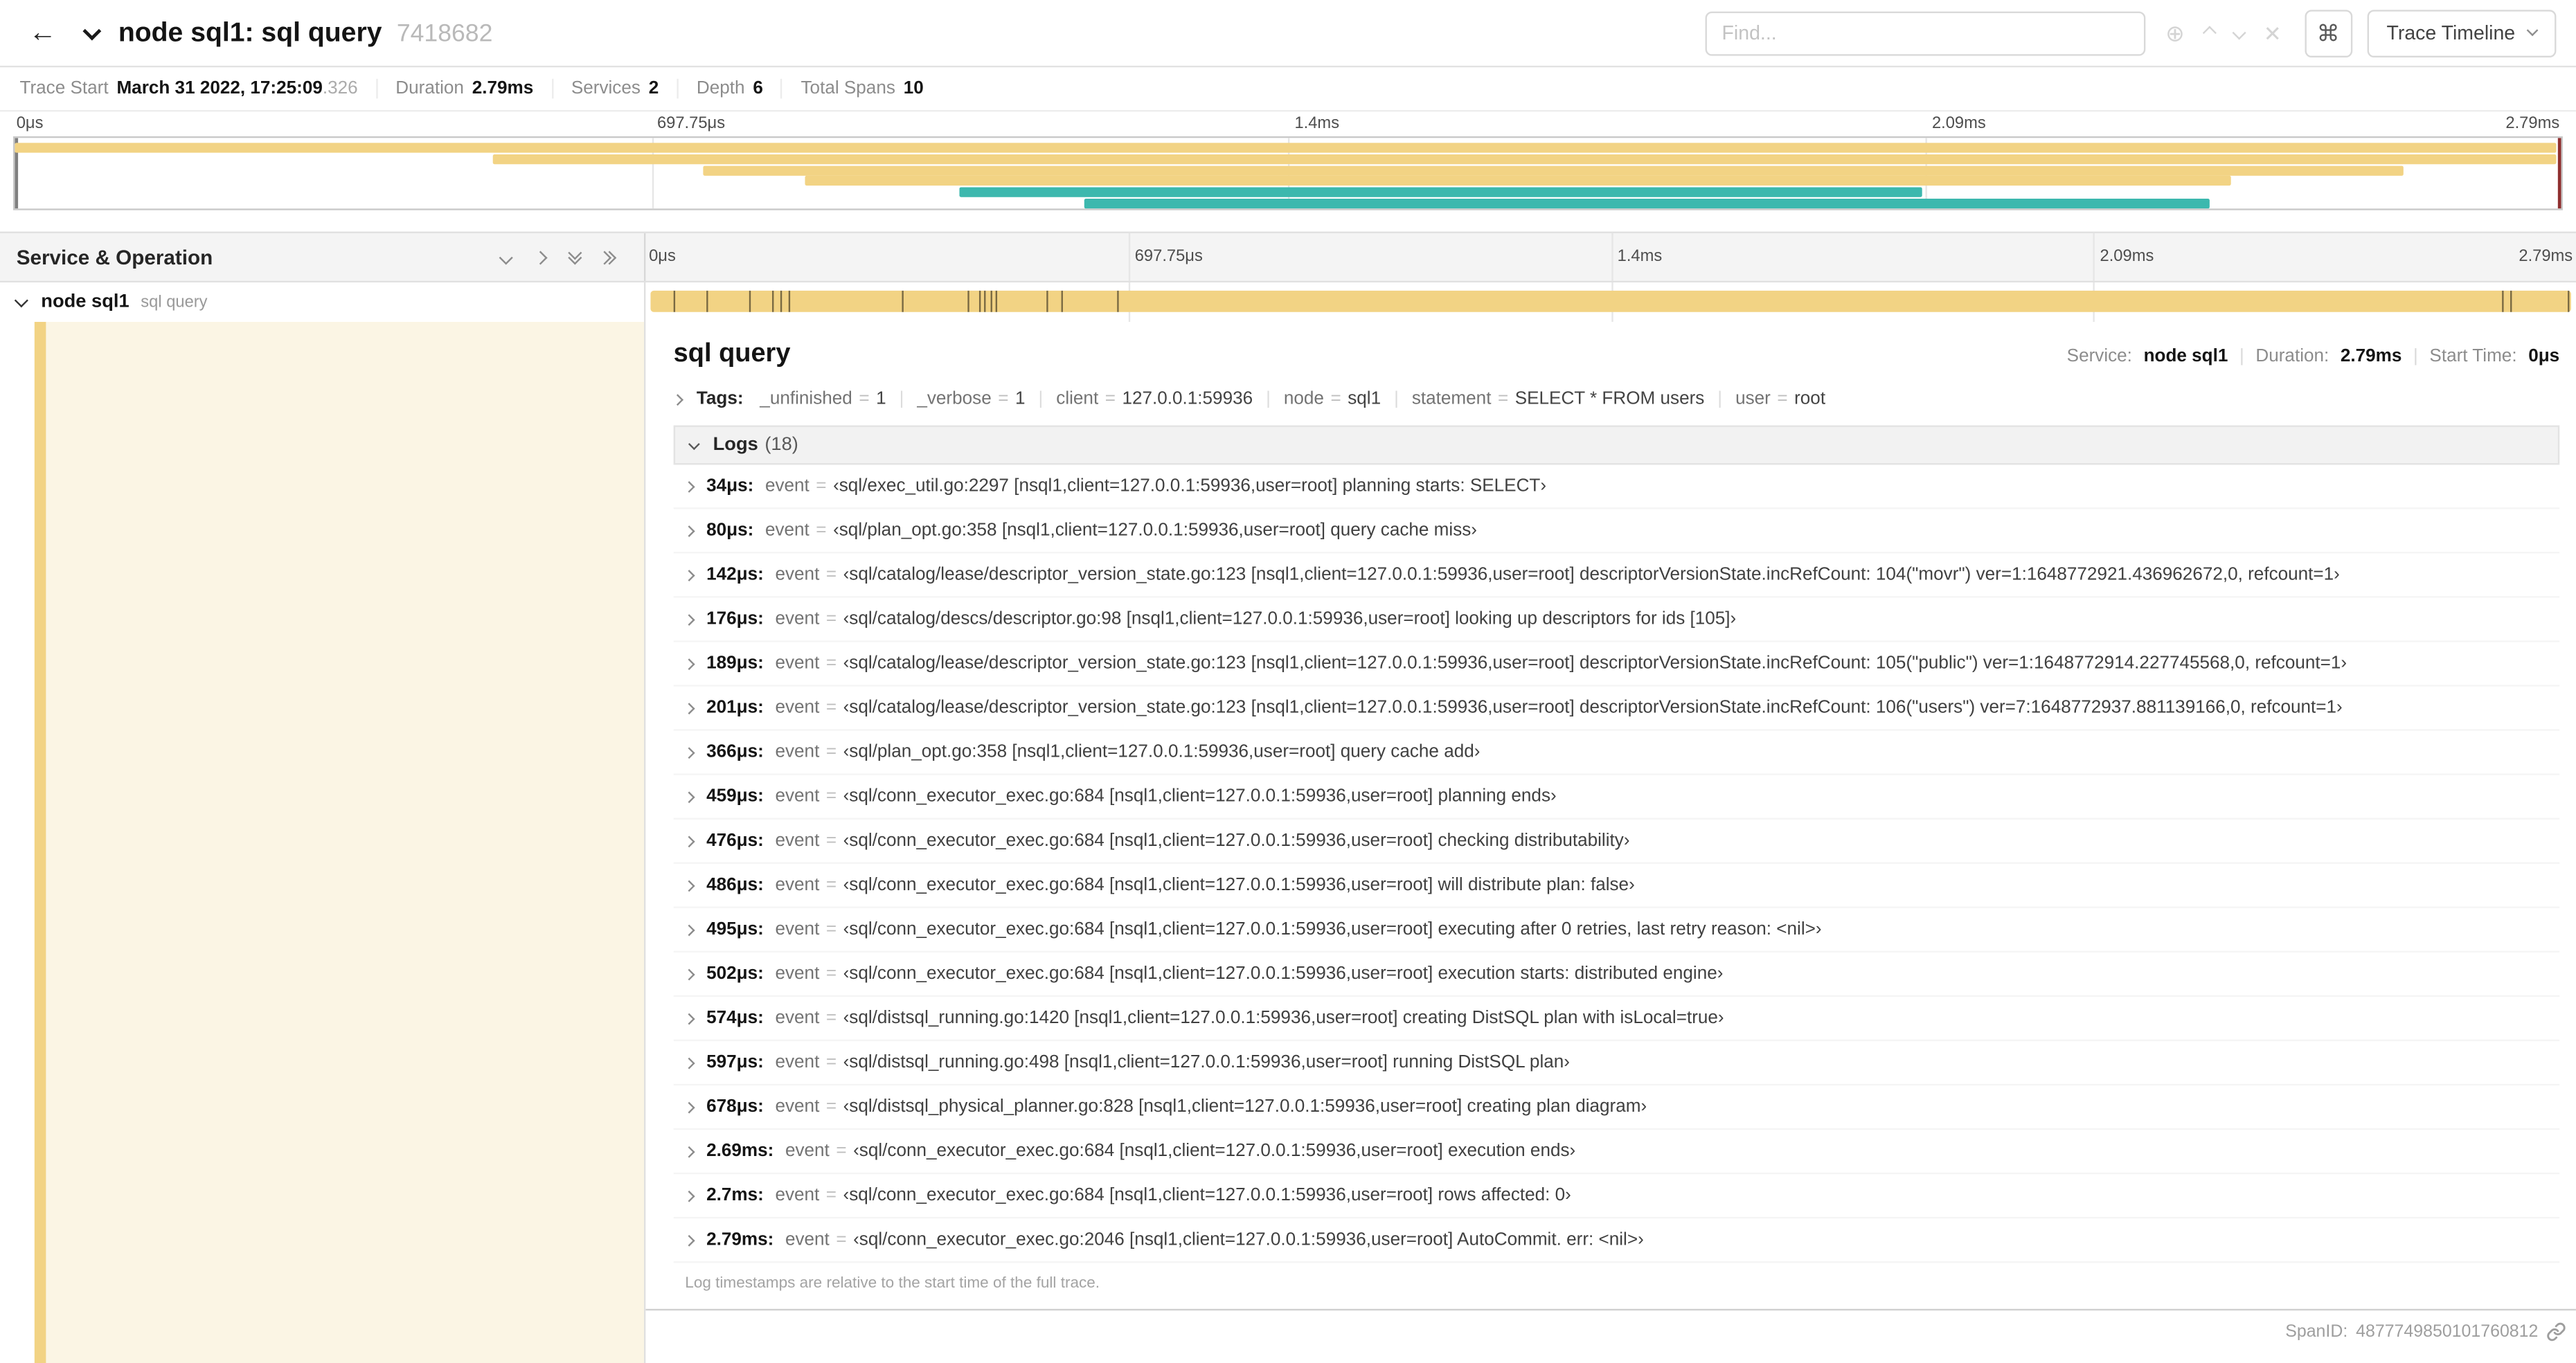 This screenshot has height=1363, width=2576. Describe the element at coordinates (323, 302) in the screenshot. I see `span-row-name-cell: node sql1 sql query` at that location.